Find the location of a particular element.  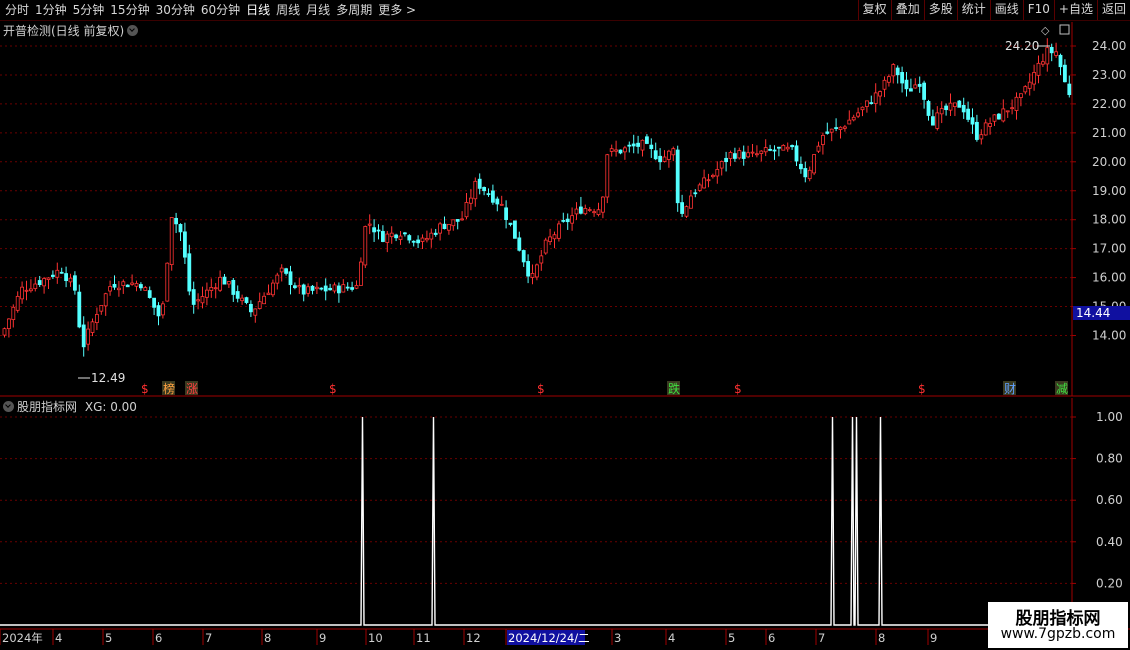

price-axis-label: 22.00 is located at coordinates (1109, 104).